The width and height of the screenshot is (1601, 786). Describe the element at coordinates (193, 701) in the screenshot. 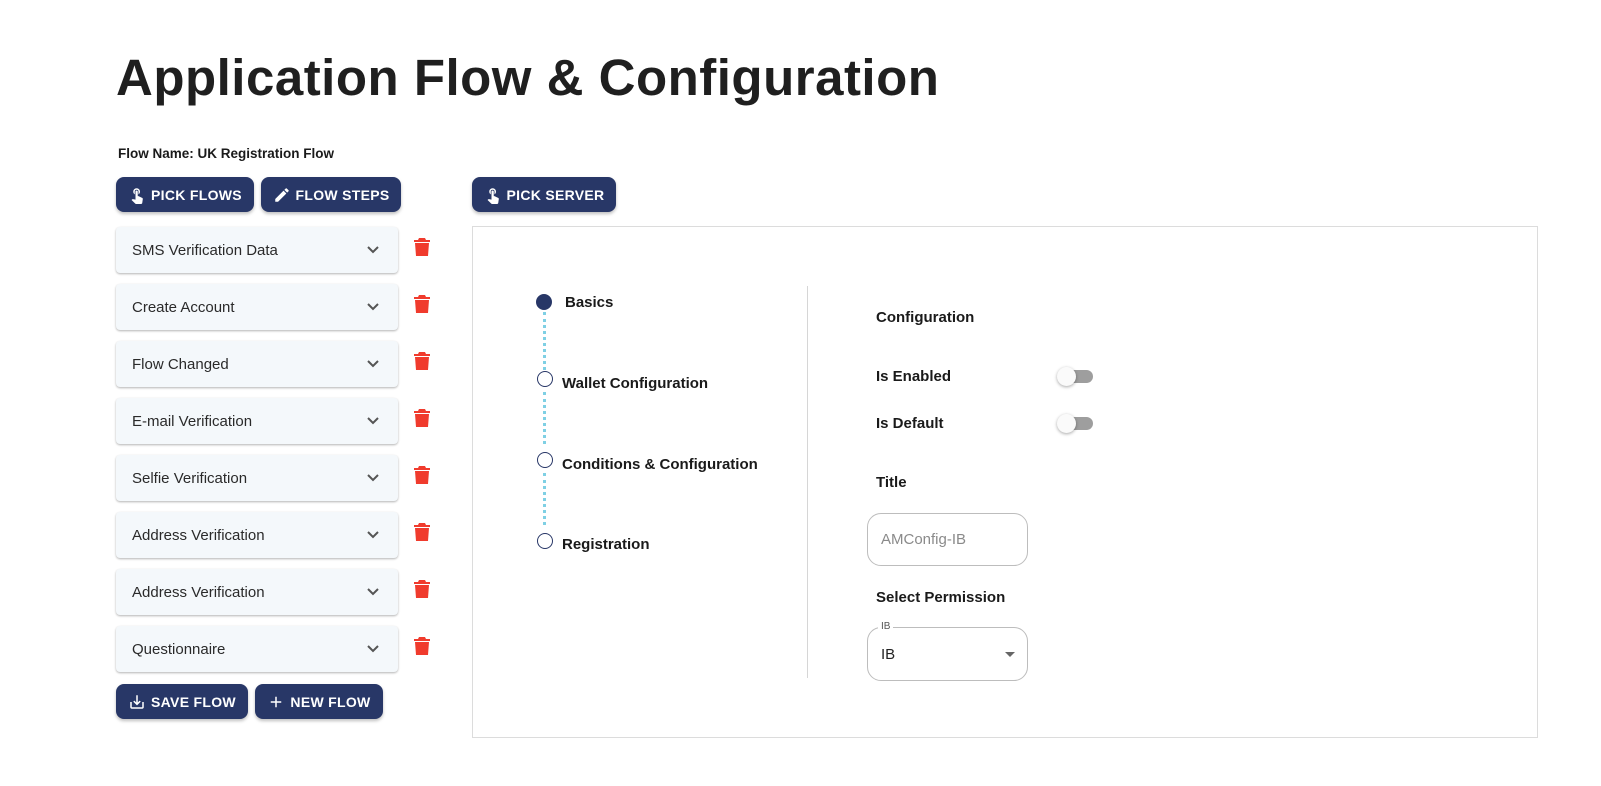

I see `save-flow-label: SAVE FLOW` at that location.